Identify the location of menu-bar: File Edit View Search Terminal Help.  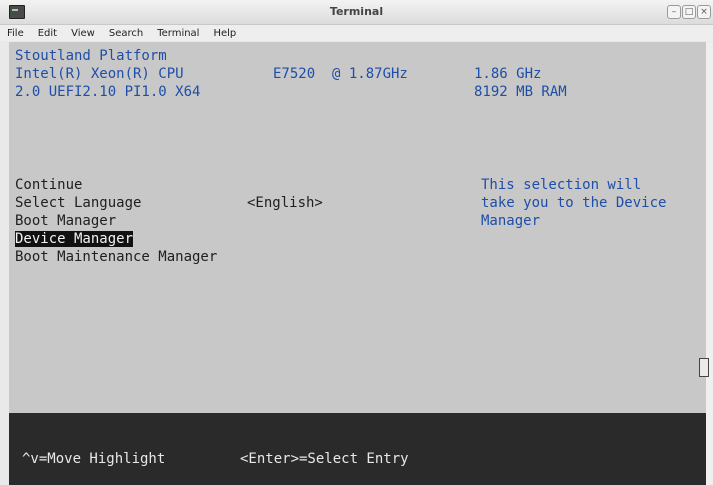
(356, 33).